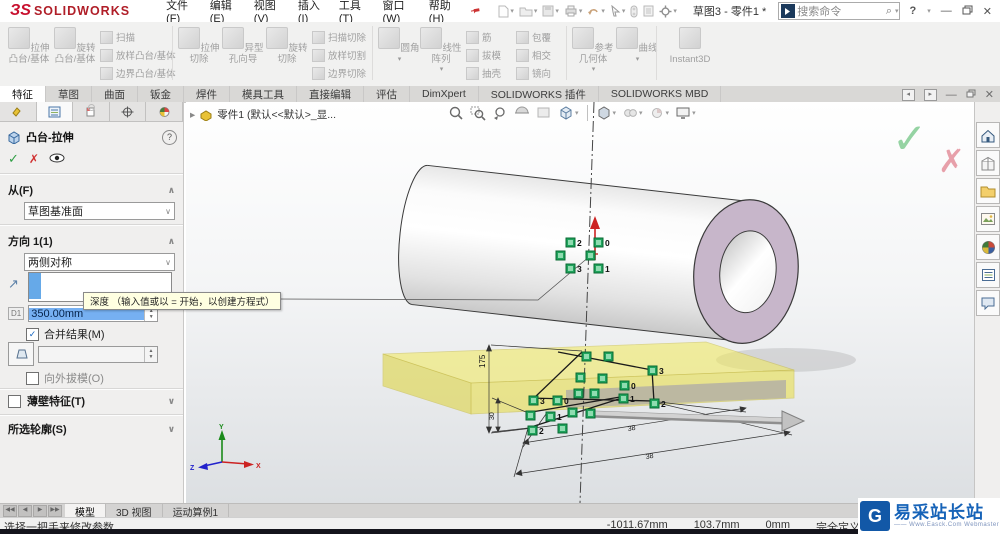 The width and height of the screenshot is (1000, 534). I want to click on file-explorer-button, so click(988, 191).